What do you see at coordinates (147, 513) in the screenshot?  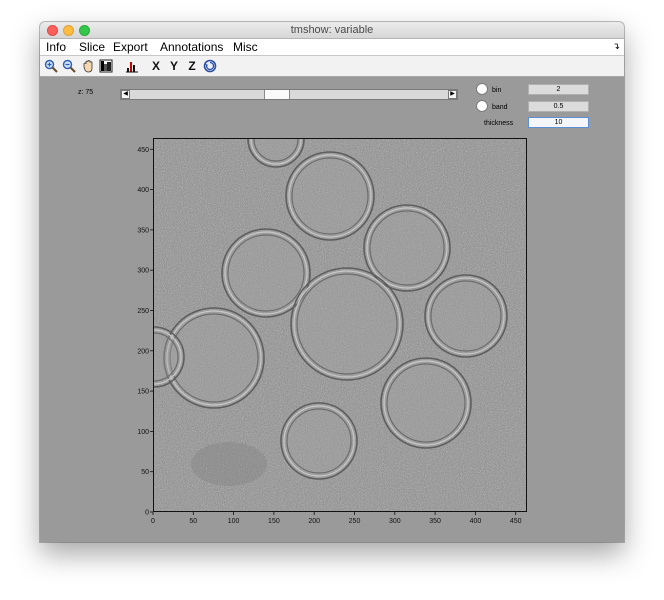 I see `y-tick-label: 0` at bounding box center [147, 513].